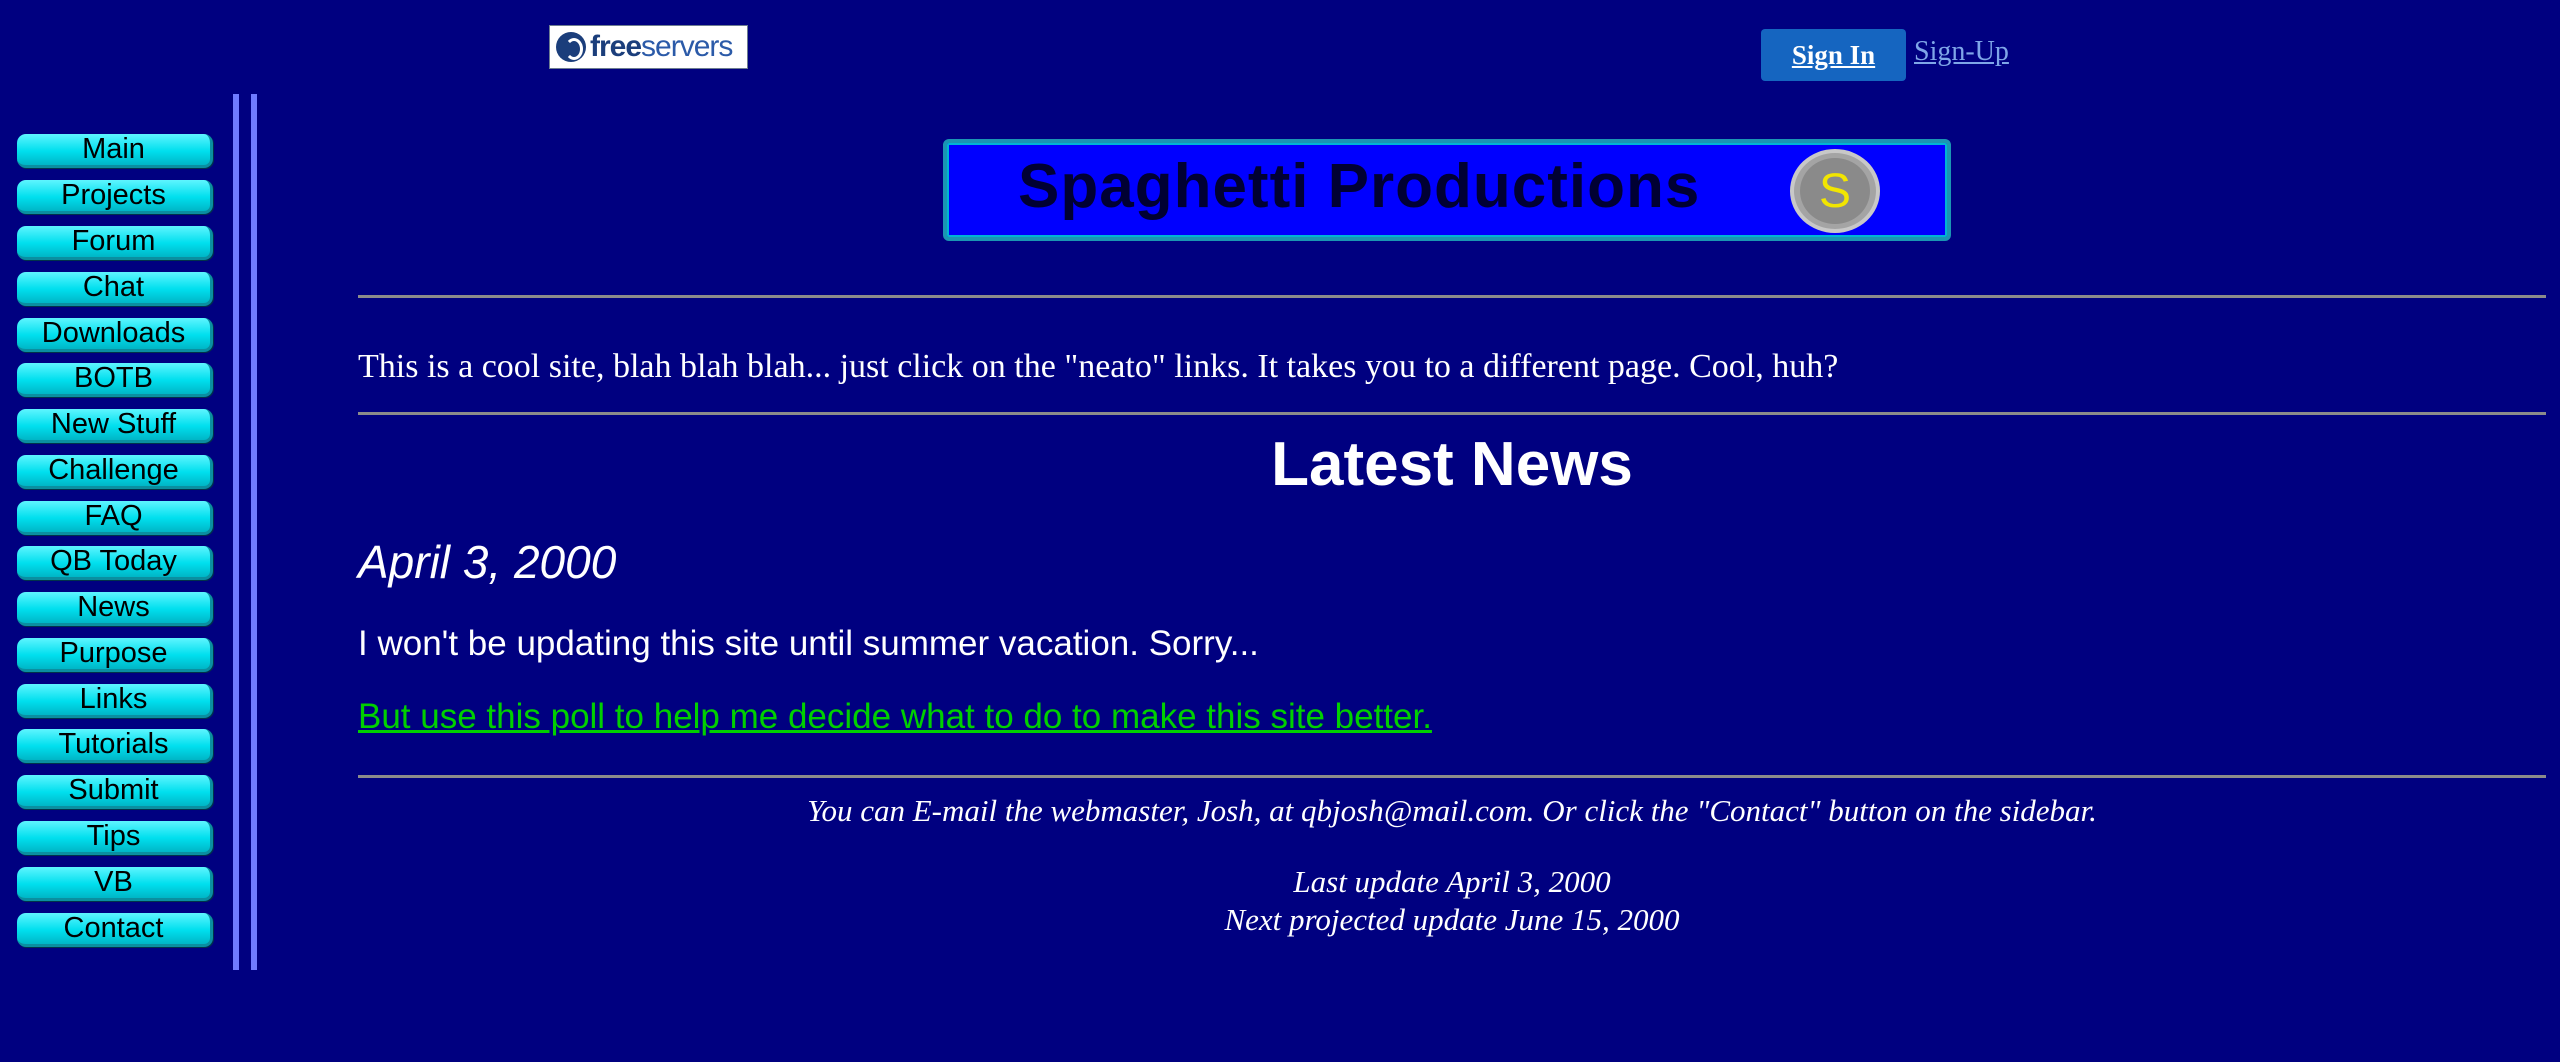 The width and height of the screenshot is (2560, 1062). Describe the element at coordinates (115, 563) in the screenshot. I see `sidebar-item-qb-today: QB Today` at that location.